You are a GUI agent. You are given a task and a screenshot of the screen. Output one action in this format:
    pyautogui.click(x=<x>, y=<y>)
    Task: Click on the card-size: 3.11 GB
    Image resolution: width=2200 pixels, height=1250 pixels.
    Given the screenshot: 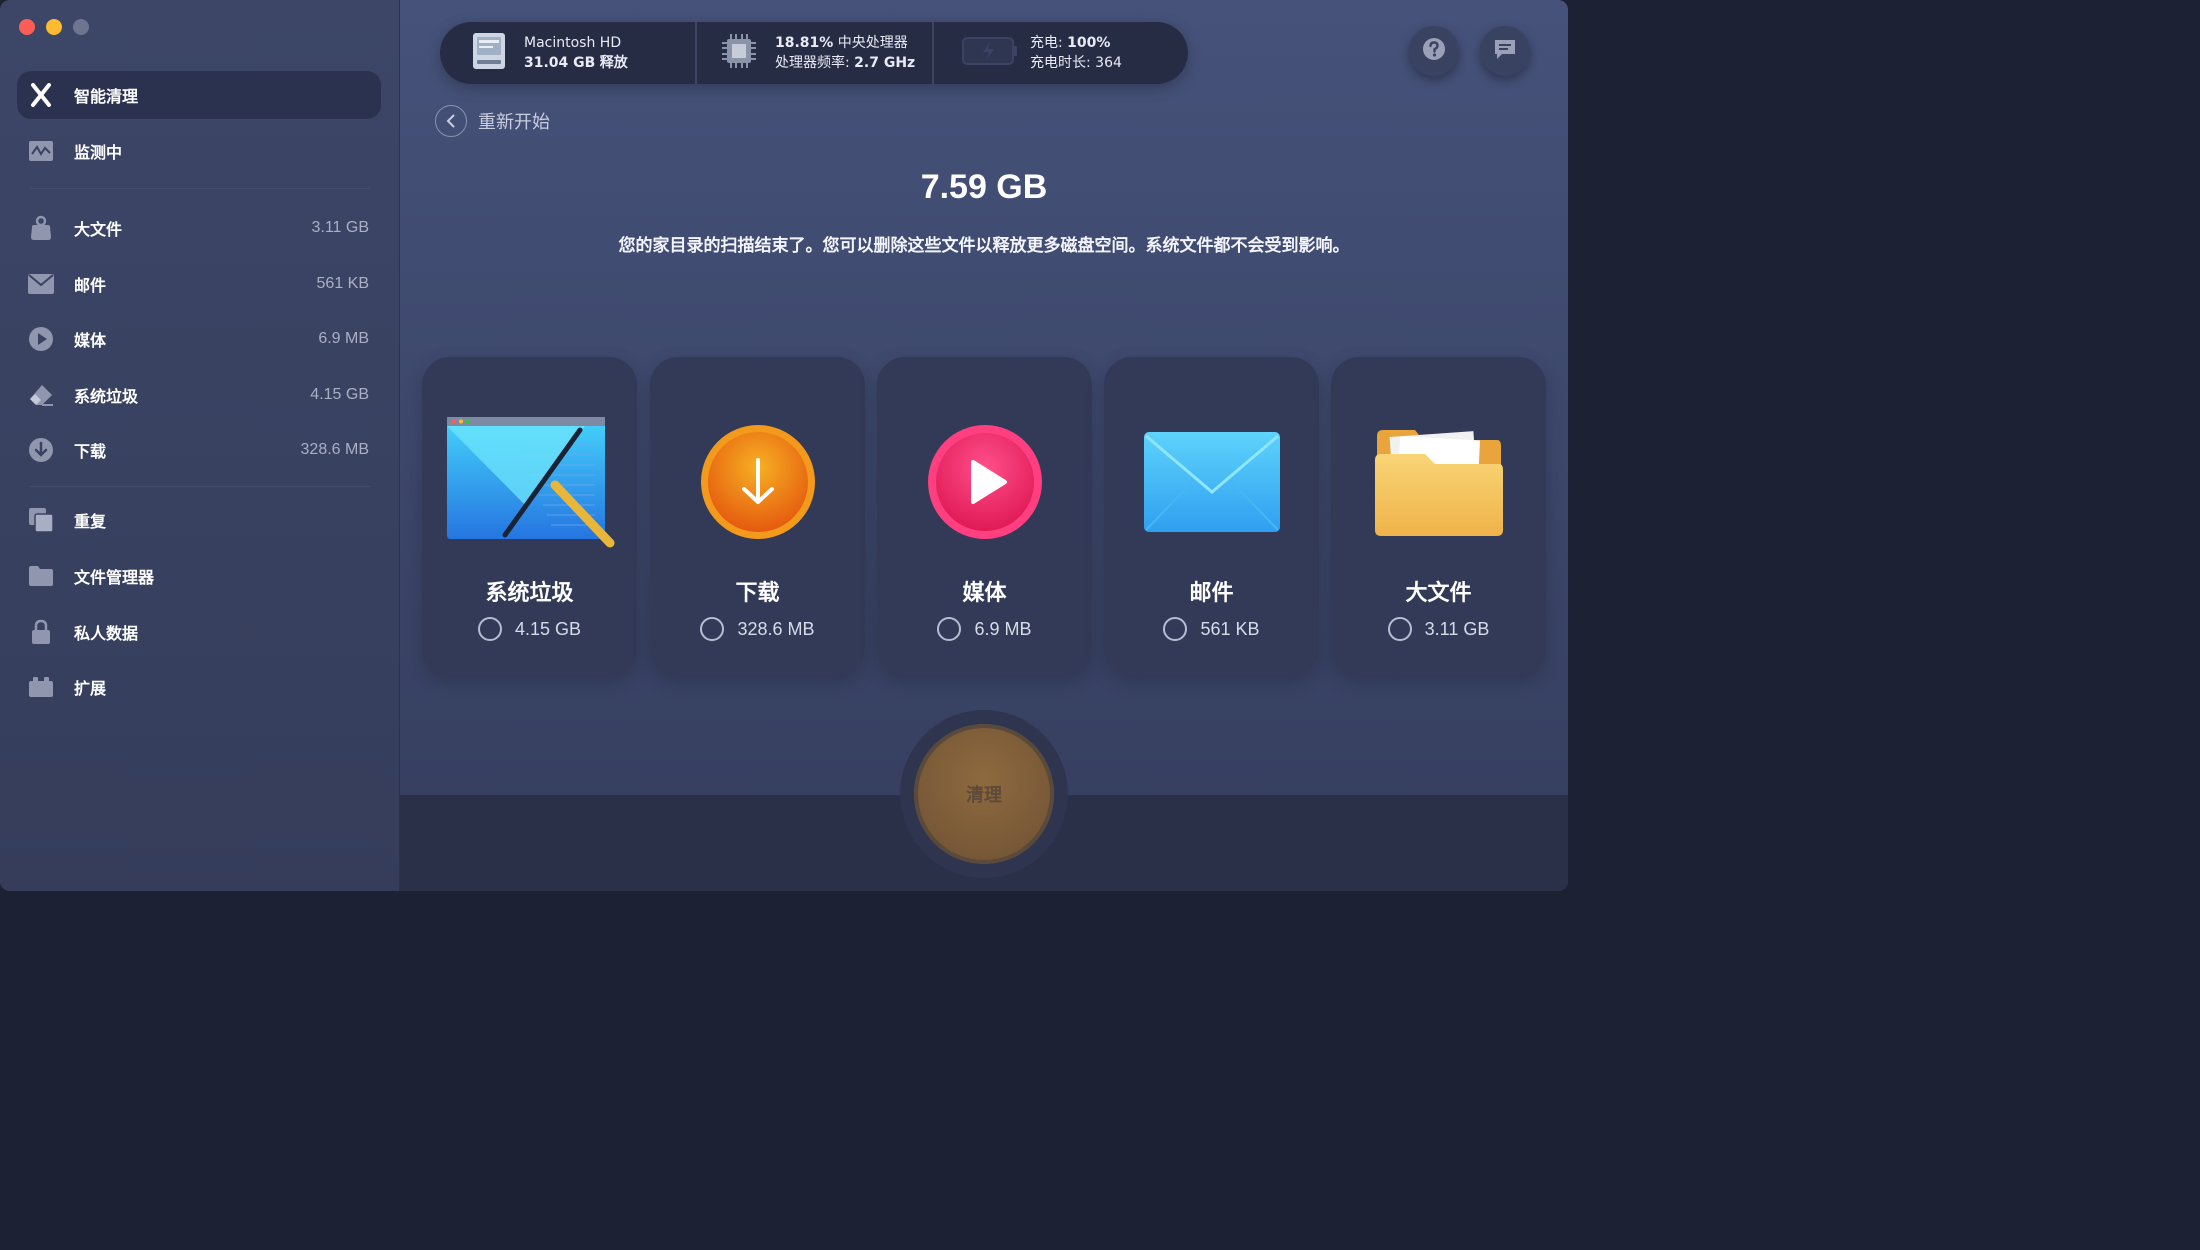 What is the action you would take?
    pyautogui.click(x=1457, y=628)
    